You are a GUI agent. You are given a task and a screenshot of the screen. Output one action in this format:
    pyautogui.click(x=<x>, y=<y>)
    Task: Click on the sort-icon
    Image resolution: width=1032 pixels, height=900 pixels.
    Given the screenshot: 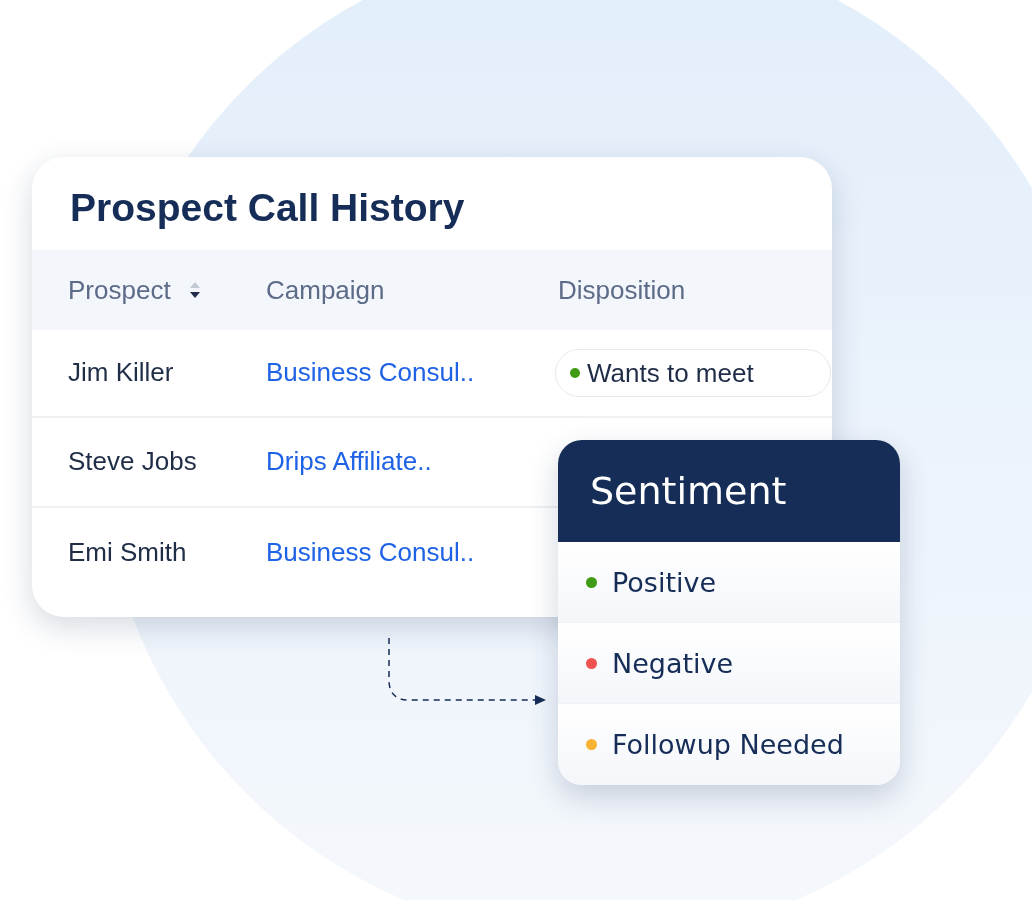 What is the action you would take?
    pyautogui.click(x=194, y=290)
    